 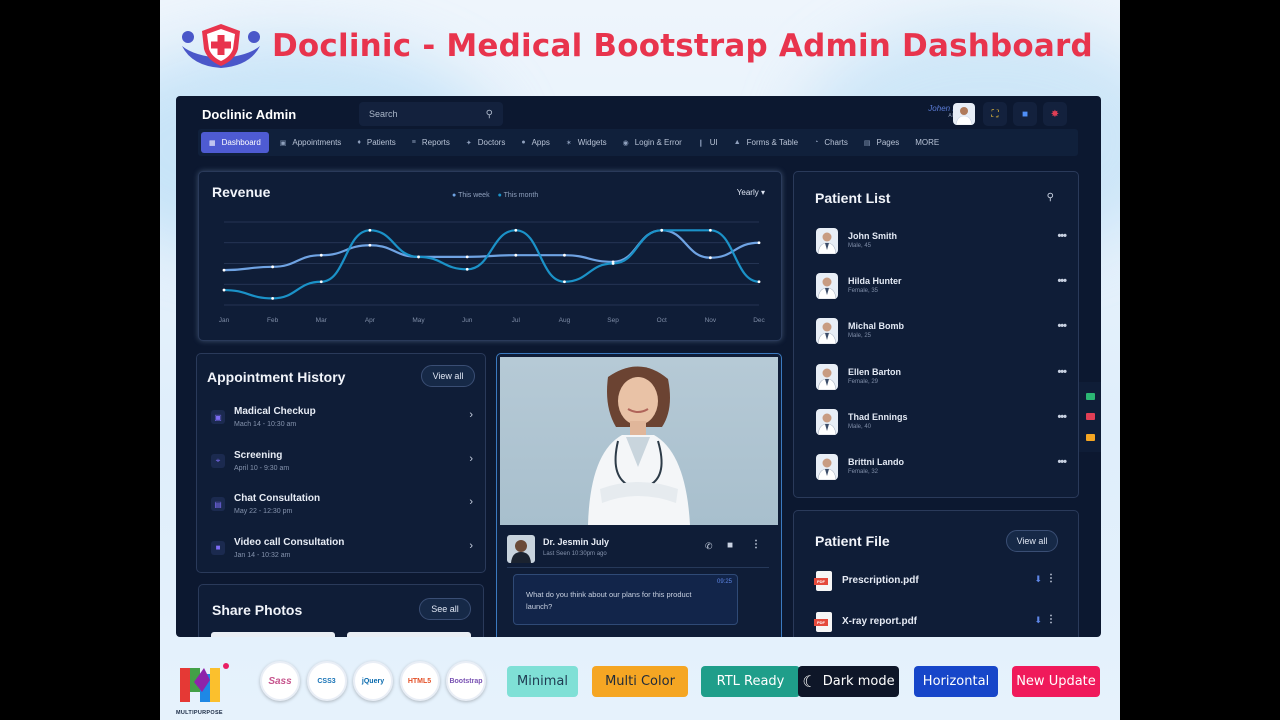 What do you see at coordinates (1025, 114) in the screenshot?
I see `notification-button: ■` at bounding box center [1025, 114].